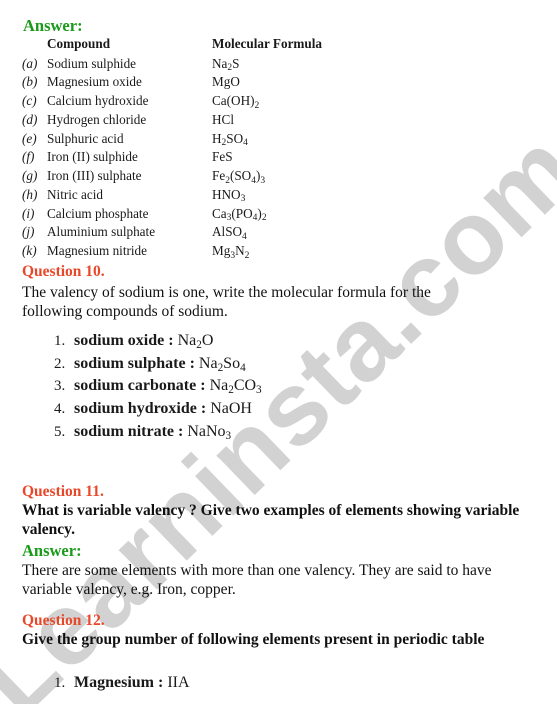 The height and width of the screenshot is (704, 557). What do you see at coordinates (94, 82) in the screenshot?
I see `compound-name: Magnesium oxide` at bounding box center [94, 82].